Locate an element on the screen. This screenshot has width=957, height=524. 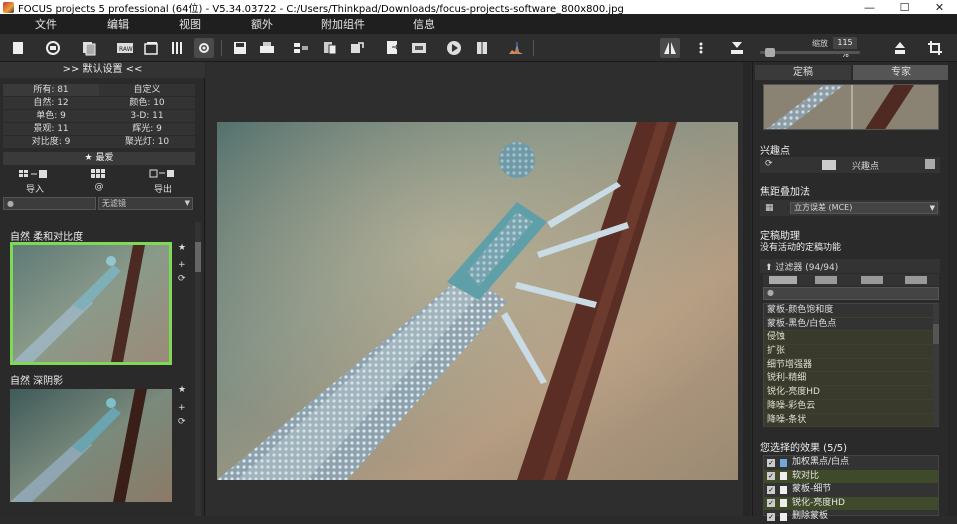
adjust-sliders-icon is located at coordinates (177, 48).